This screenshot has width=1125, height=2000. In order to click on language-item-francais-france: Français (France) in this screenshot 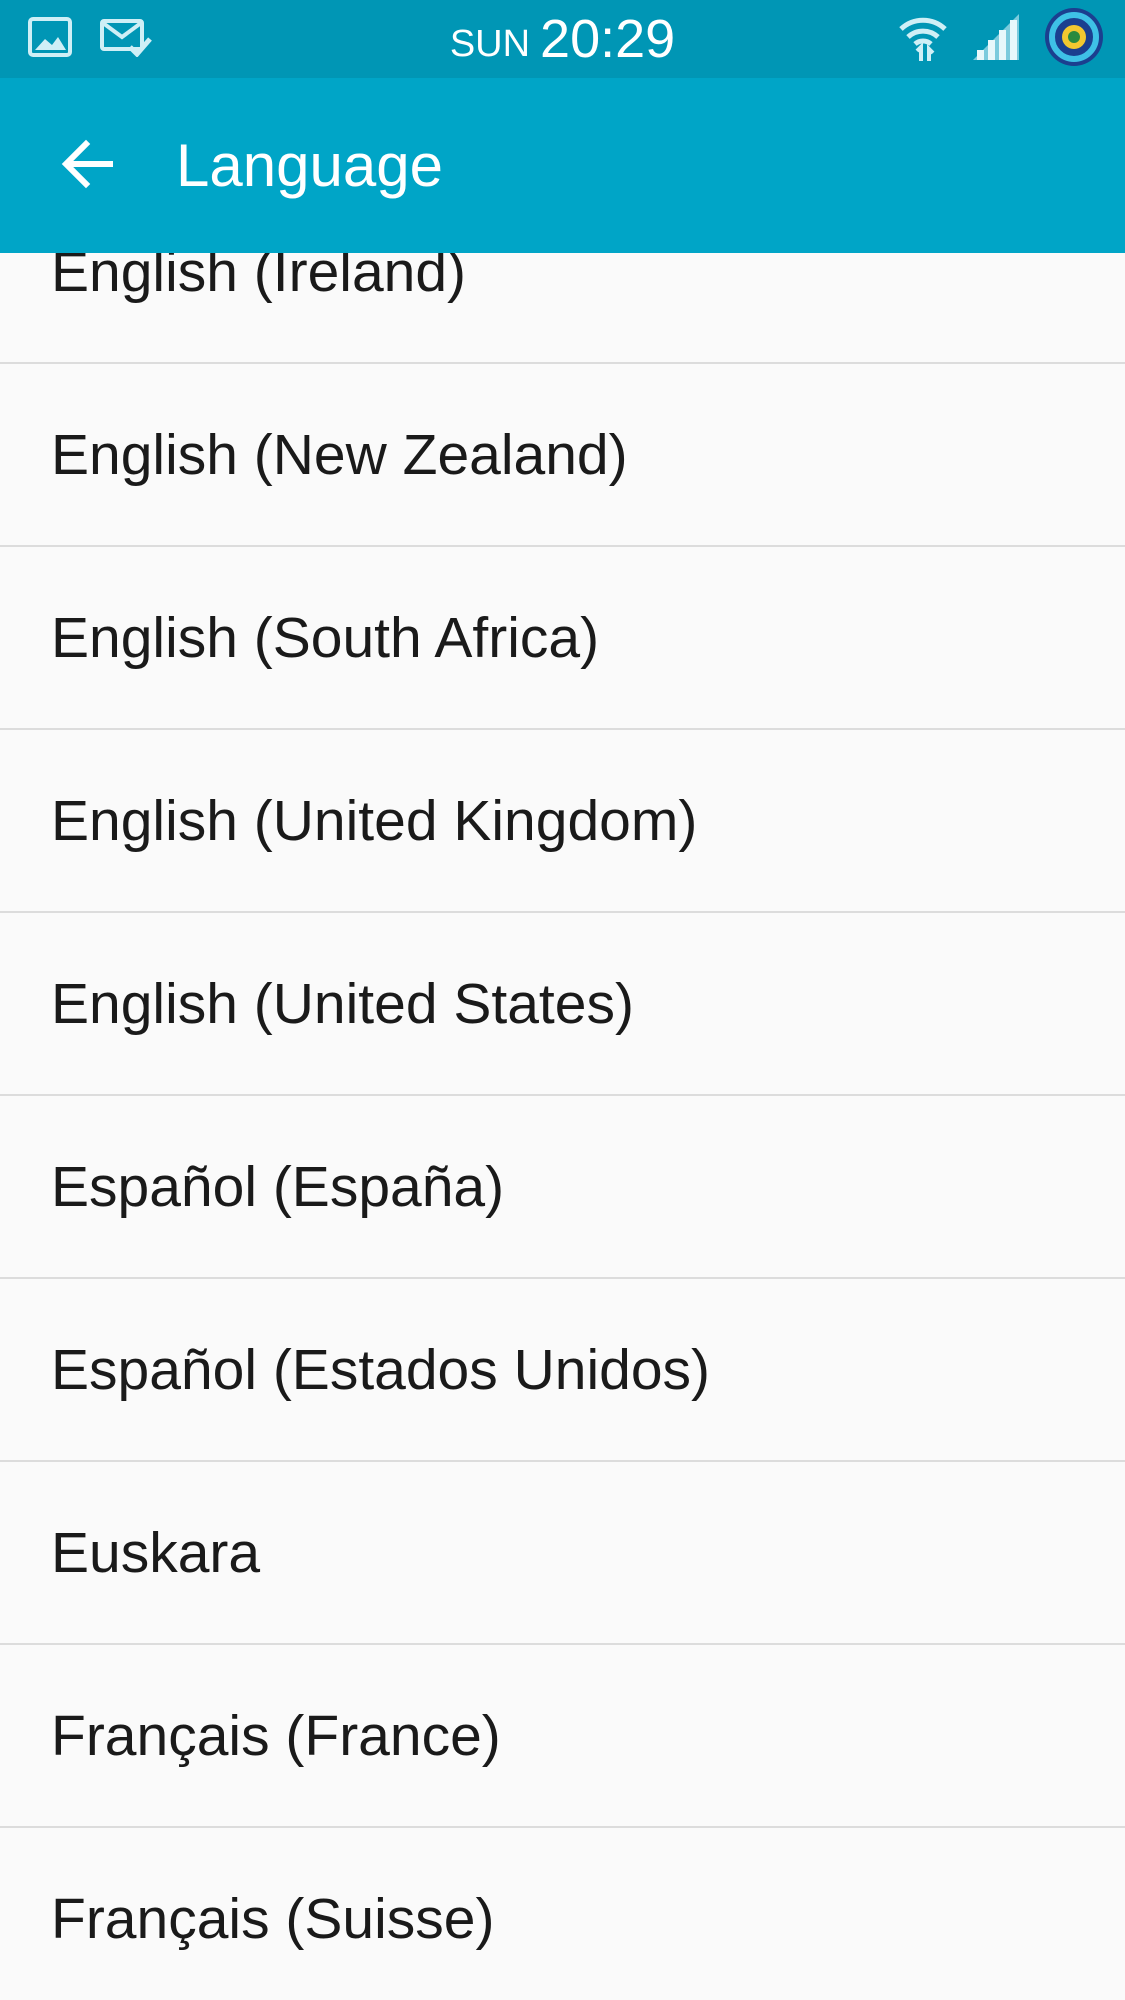, I will do `click(562, 1736)`.